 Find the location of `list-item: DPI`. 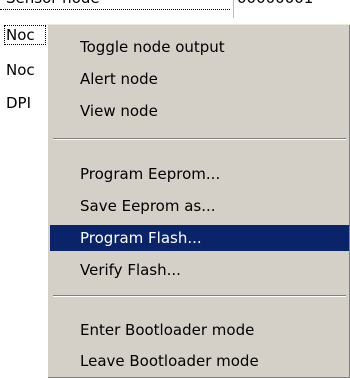

list-item: DPI is located at coordinates (18, 103).